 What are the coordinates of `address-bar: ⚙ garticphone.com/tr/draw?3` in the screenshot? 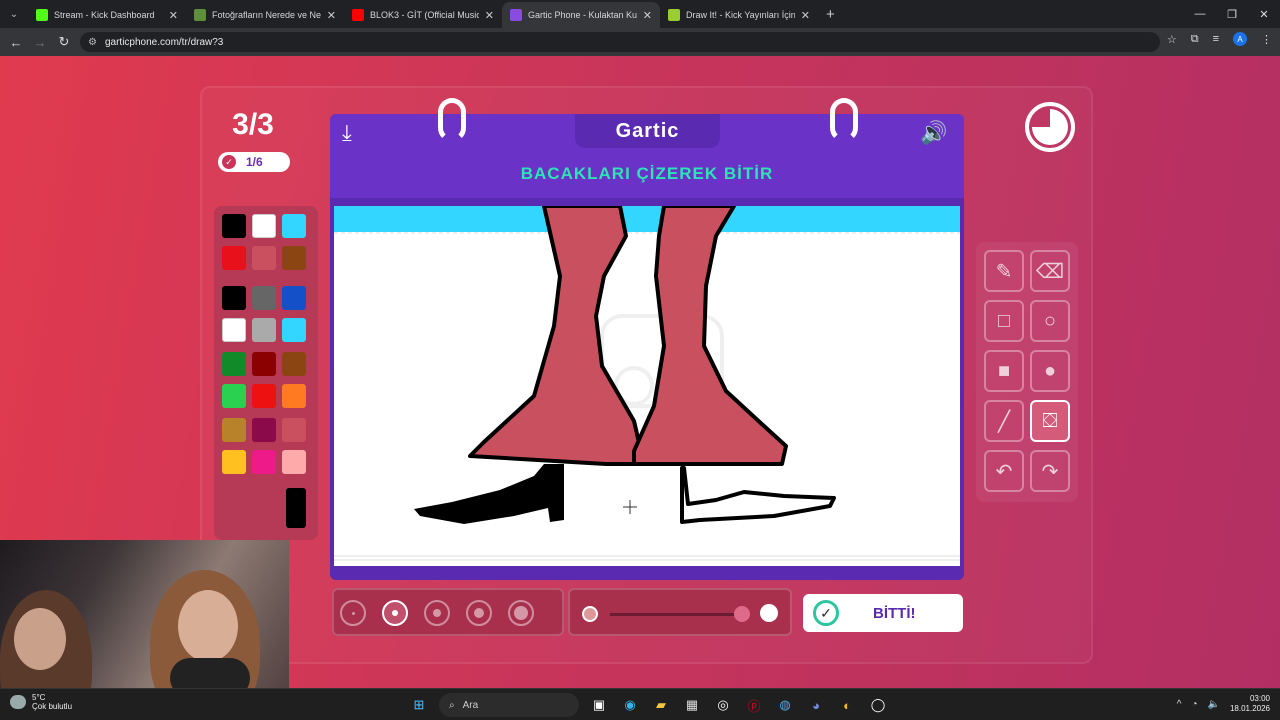 It's located at (620, 42).